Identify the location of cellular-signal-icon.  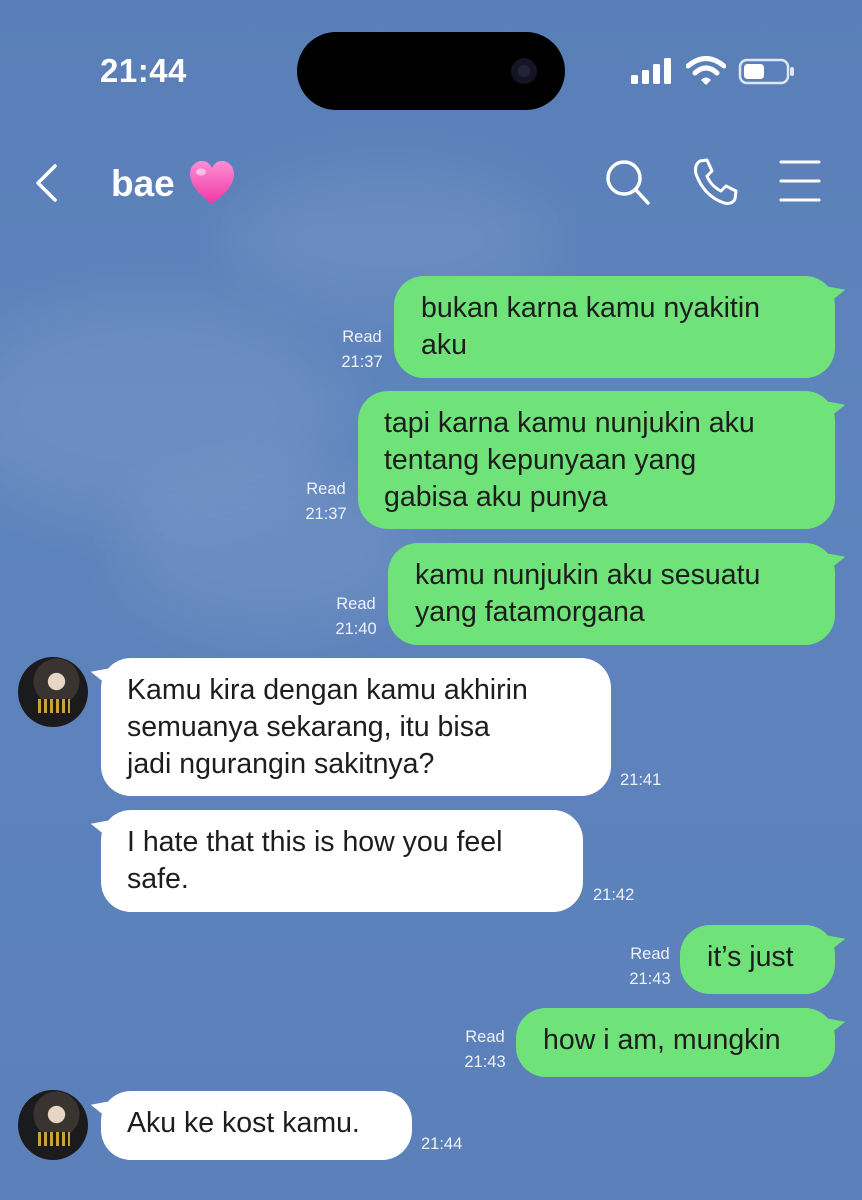
(651, 71).